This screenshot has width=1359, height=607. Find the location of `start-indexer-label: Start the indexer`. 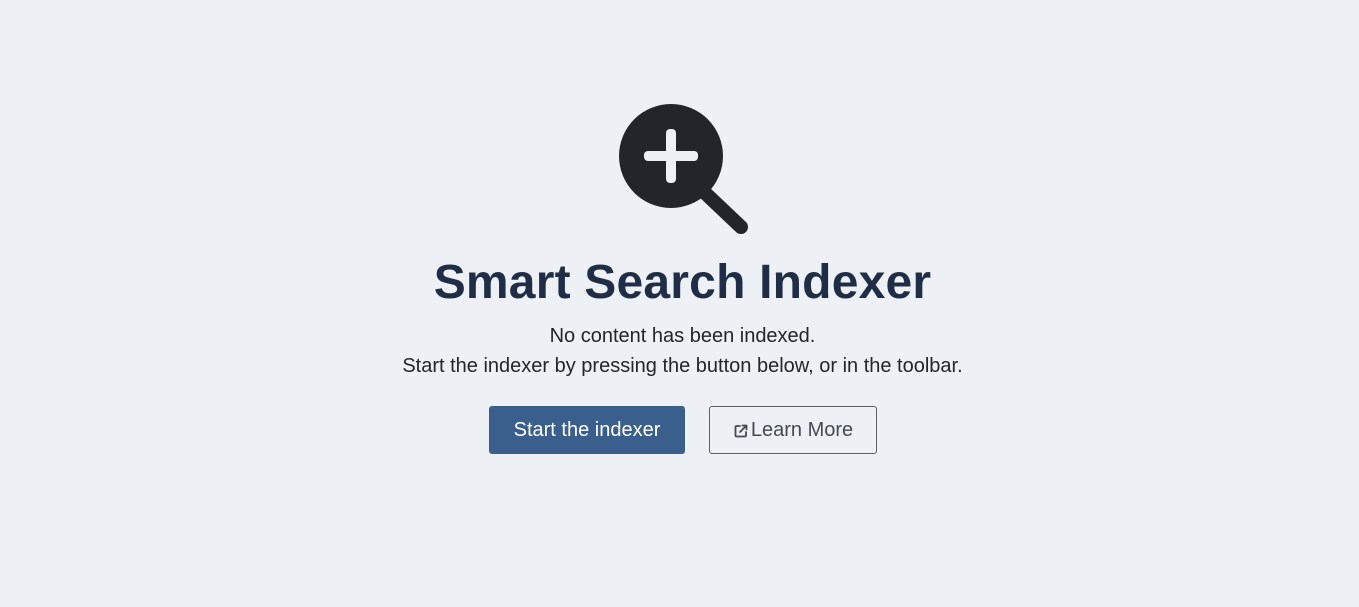

start-indexer-label: Start the indexer is located at coordinates (587, 429).